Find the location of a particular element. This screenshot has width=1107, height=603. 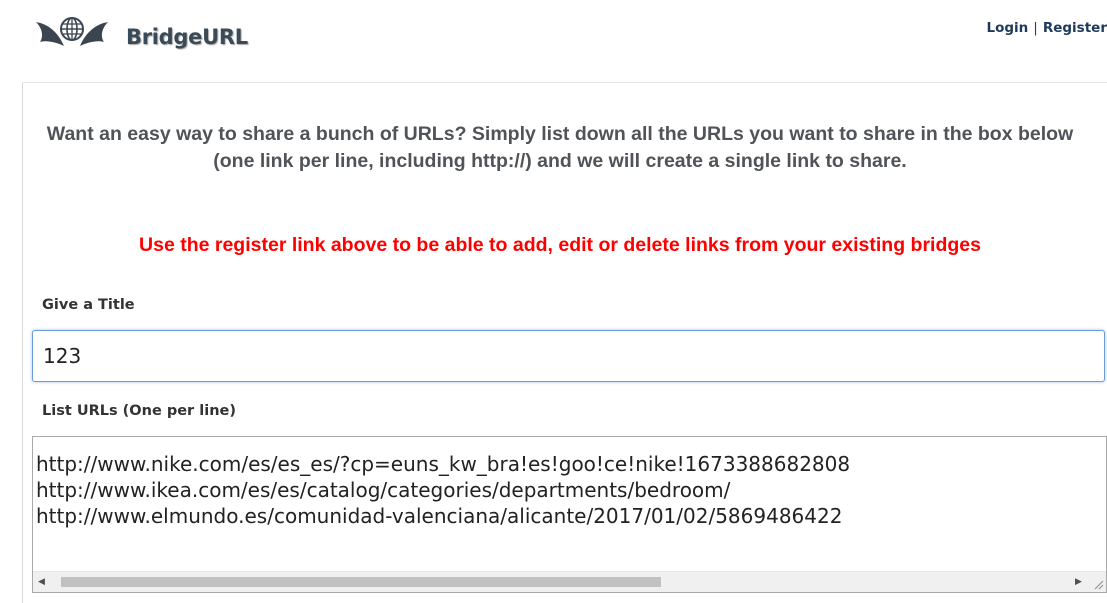

title-input is located at coordinates (568, 356).